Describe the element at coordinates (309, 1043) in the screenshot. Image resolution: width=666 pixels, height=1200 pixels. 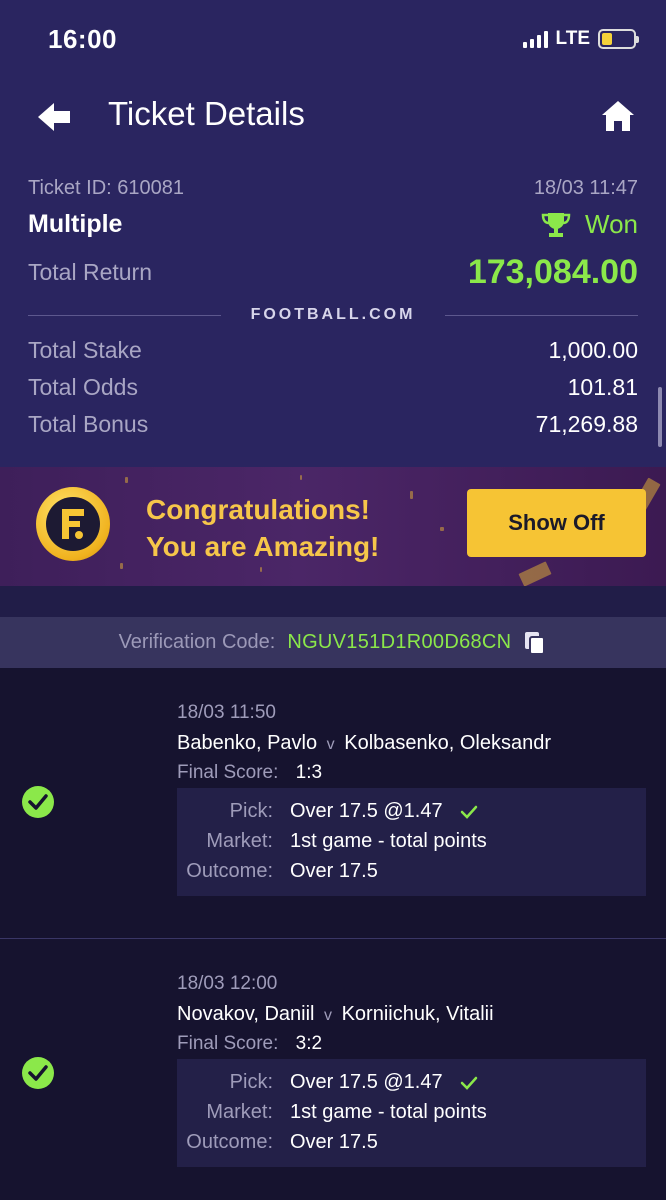
I see `final-score-value: 3:2` at that location.